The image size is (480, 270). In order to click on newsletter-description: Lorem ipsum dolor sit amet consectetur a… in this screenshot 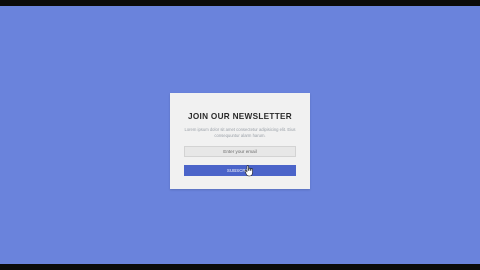, I will do `click(240, 132)`.